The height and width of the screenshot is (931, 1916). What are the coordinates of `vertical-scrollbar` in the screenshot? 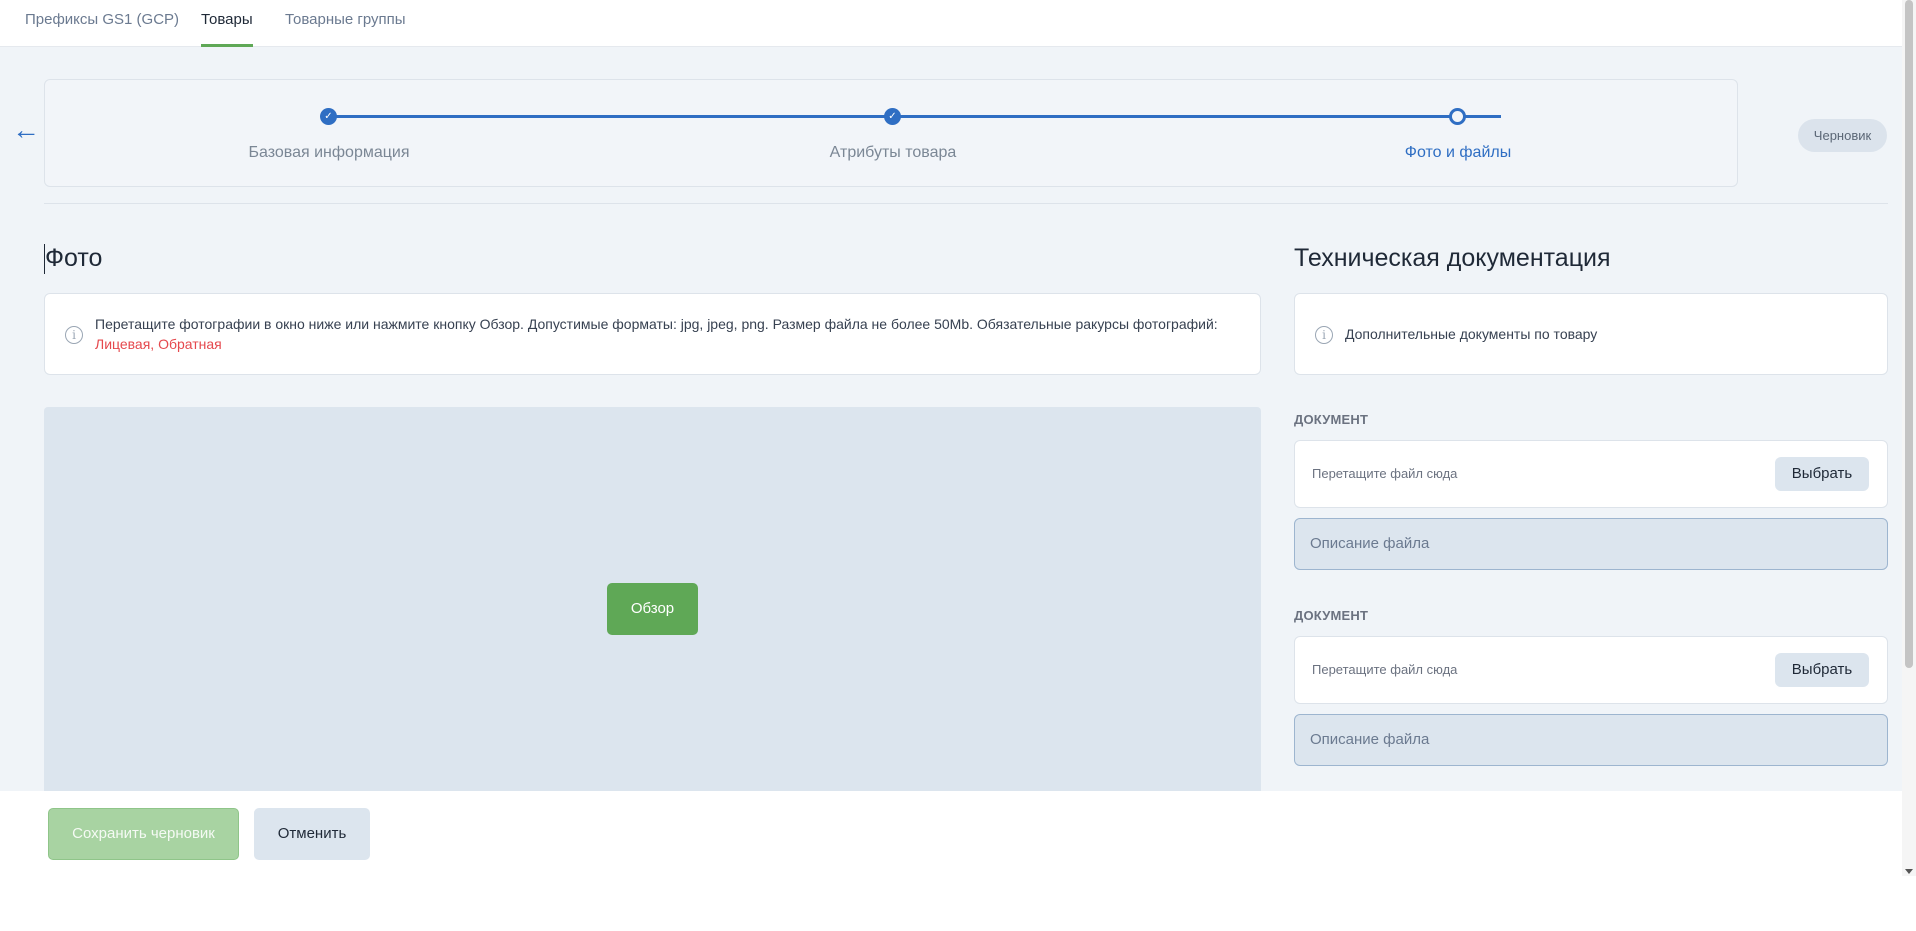 It's located at (1909, 438).